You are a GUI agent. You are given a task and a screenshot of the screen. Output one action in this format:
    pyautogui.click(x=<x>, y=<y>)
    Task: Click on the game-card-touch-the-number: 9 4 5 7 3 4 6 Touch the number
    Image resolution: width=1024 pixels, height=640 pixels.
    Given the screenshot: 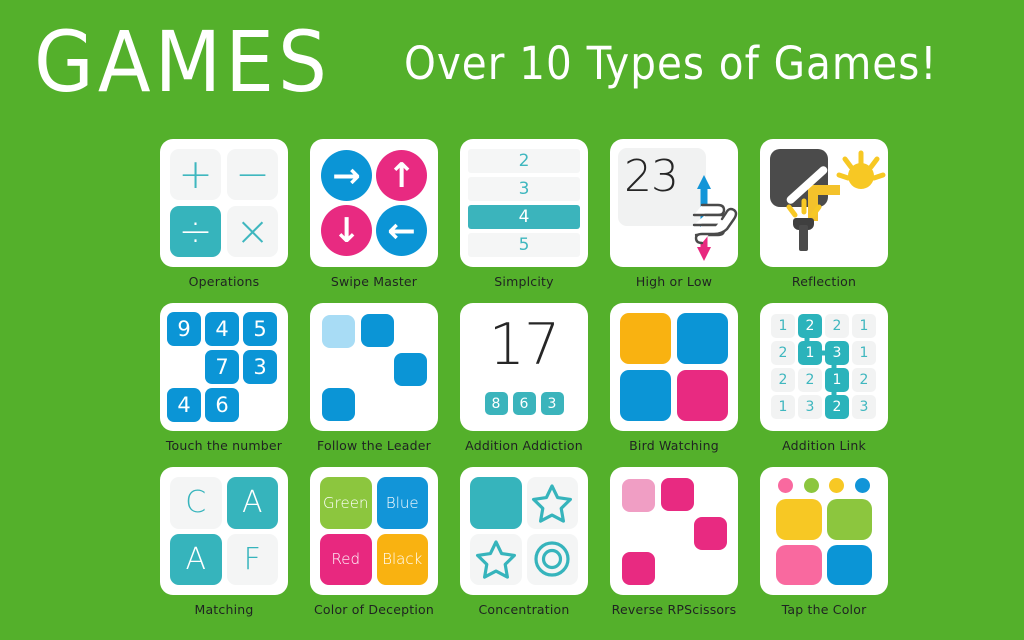 What is the action you would take?
    pyautogui.click(x=224, y=385)
    